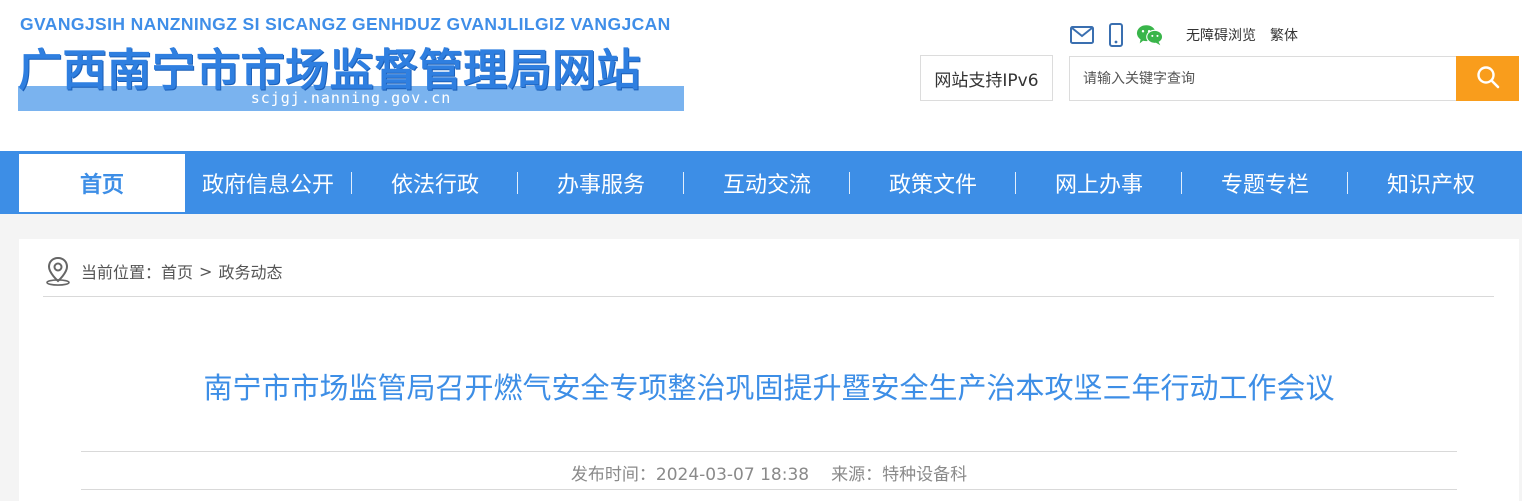 The width and height of the screenshot is (1522, 501). What do you see at coordinates (1099, 183) in the screenshot?
I see `nav-item-online: 网上办事` at bounding box center [1099, 183].